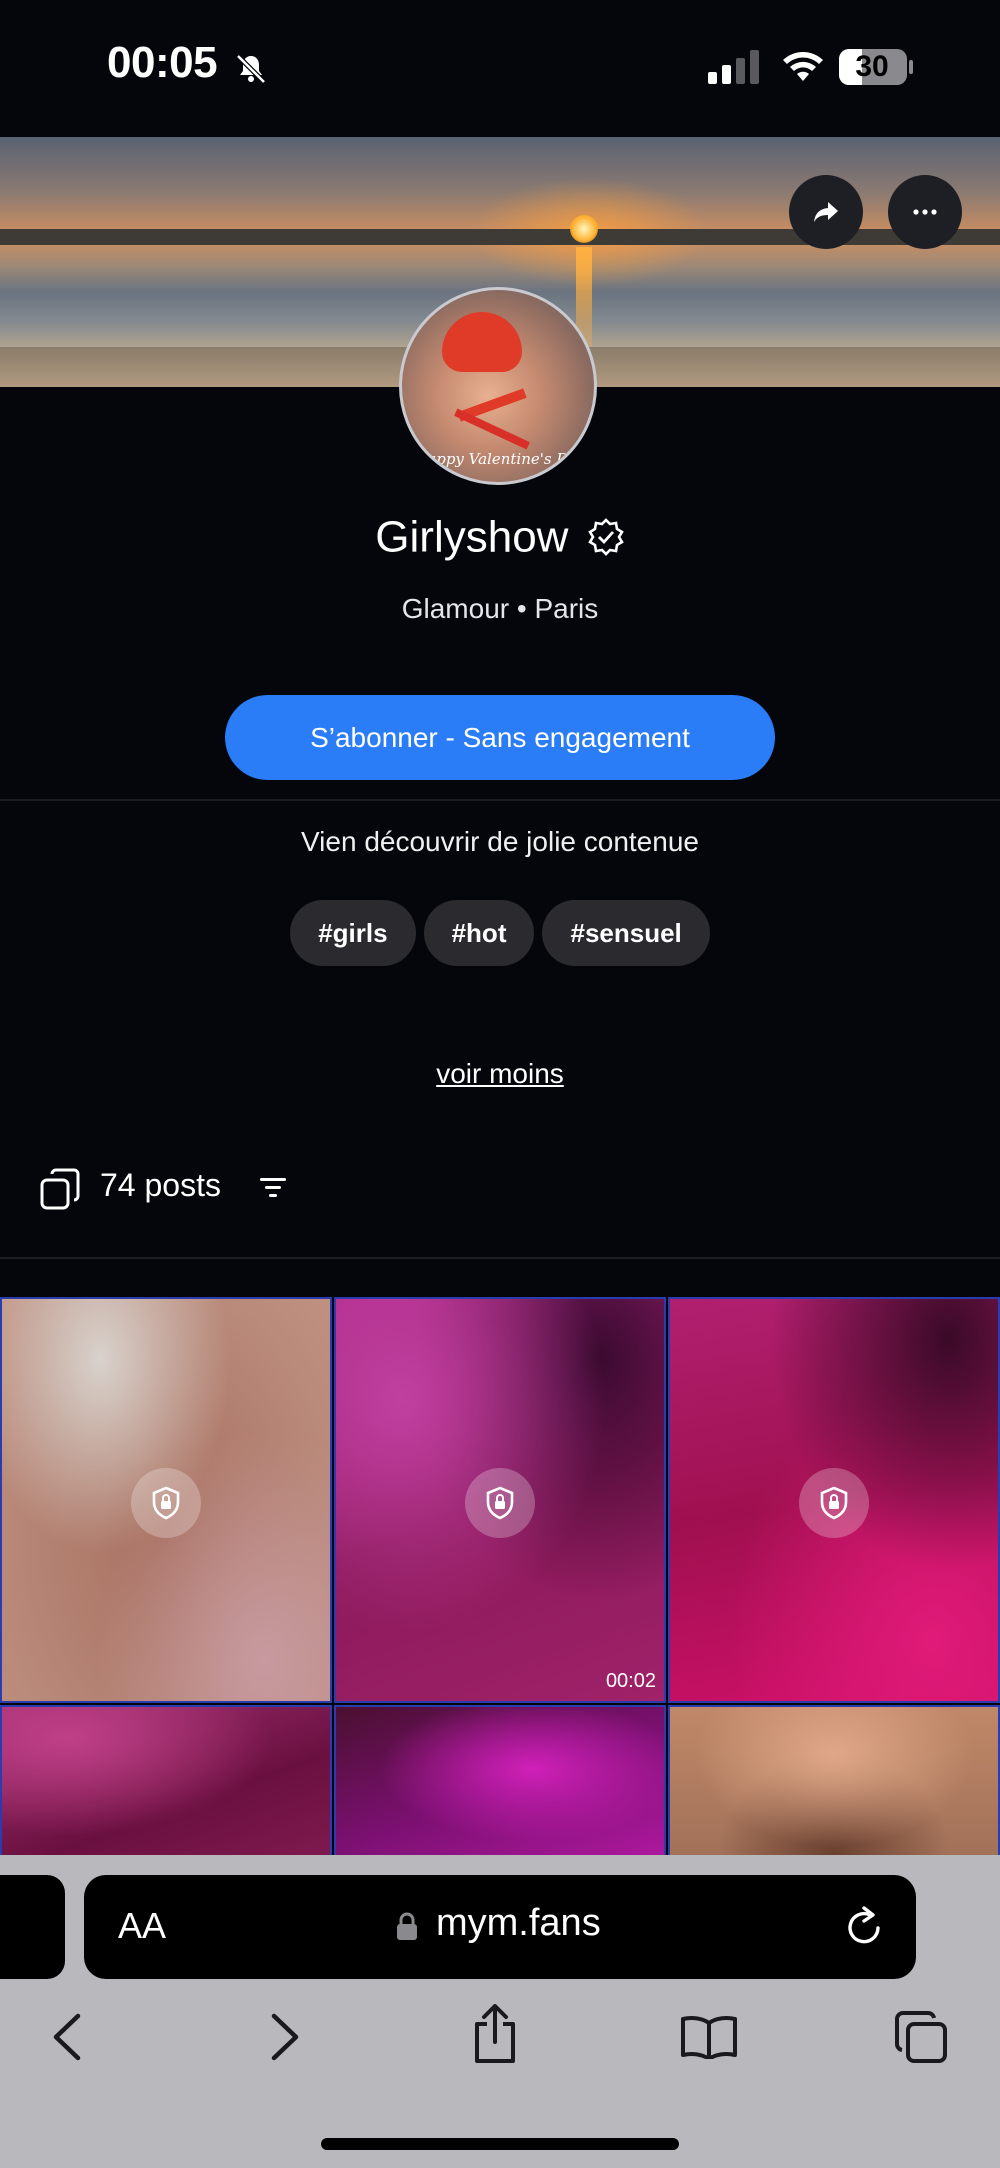 Image resolution: width=1000 pixels, height=2168 pixels. What do you see at coordinates (498, 386) in the screenshot?
I see `avatar: Happy Valentine's Day` at bounding box center [498, 386].